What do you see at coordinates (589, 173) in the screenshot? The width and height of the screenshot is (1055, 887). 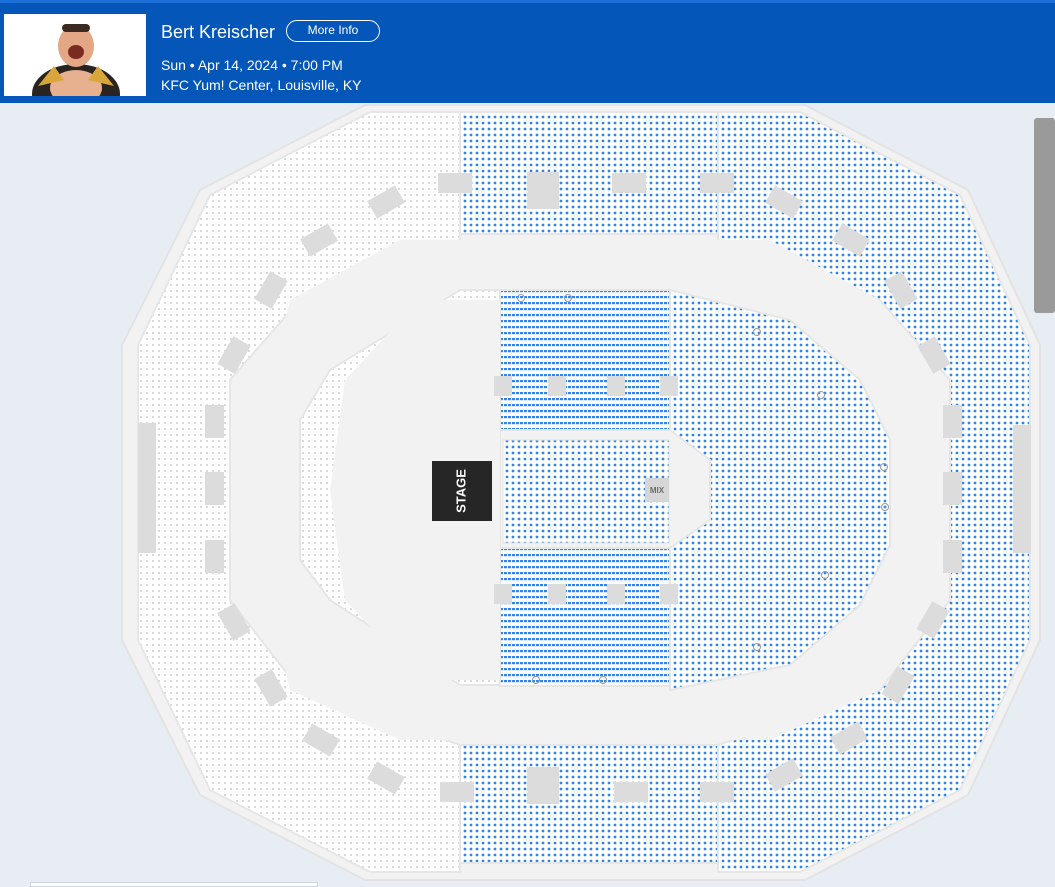 I see `upper-bowl-top-center` at bounding box center [589, 173].